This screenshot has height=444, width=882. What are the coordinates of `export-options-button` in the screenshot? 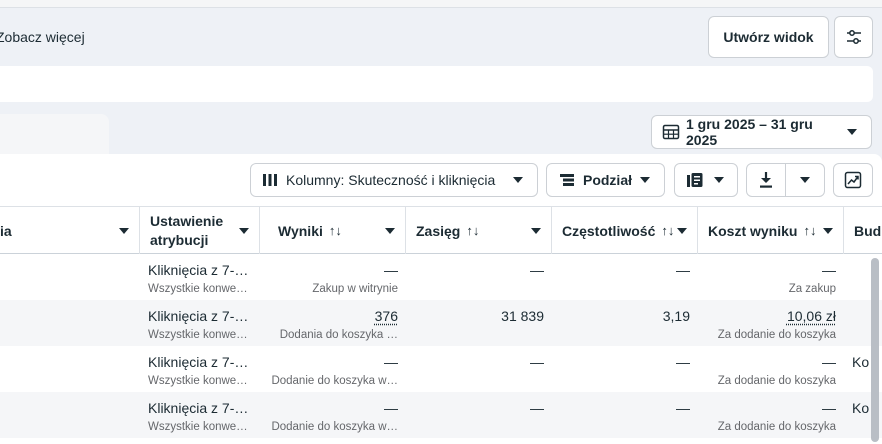 It's located at (804, 180).